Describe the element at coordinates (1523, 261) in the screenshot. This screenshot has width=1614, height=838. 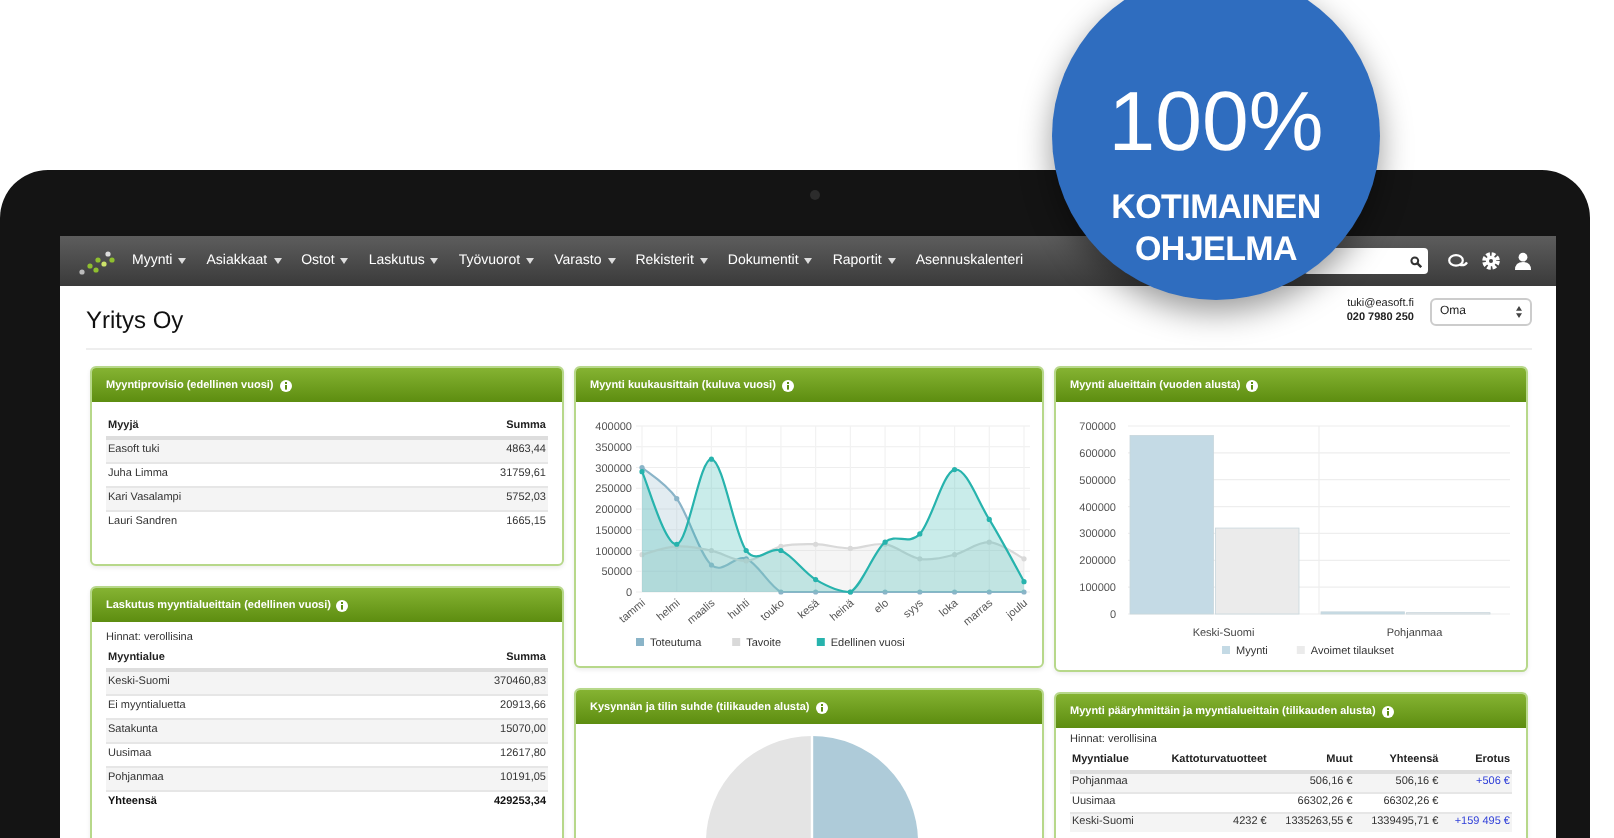
I see `user-icon` at that location.